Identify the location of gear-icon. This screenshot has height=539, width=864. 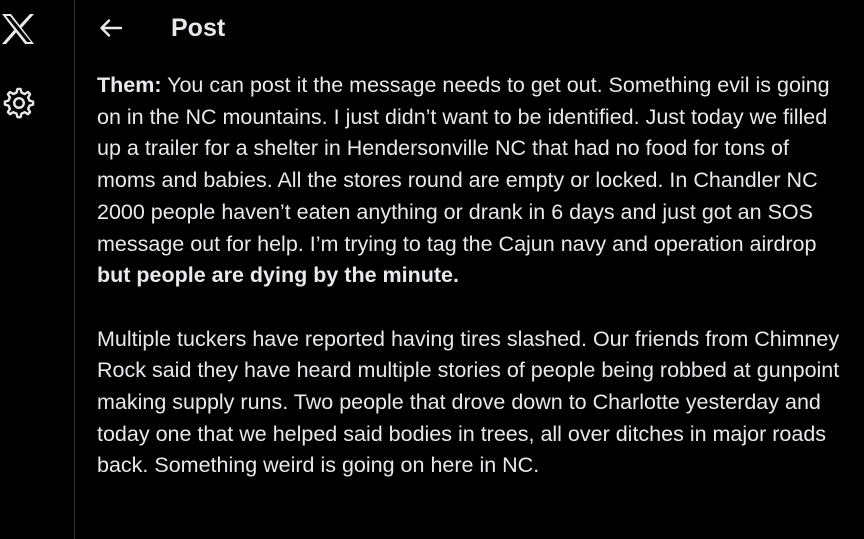
(19, 103).